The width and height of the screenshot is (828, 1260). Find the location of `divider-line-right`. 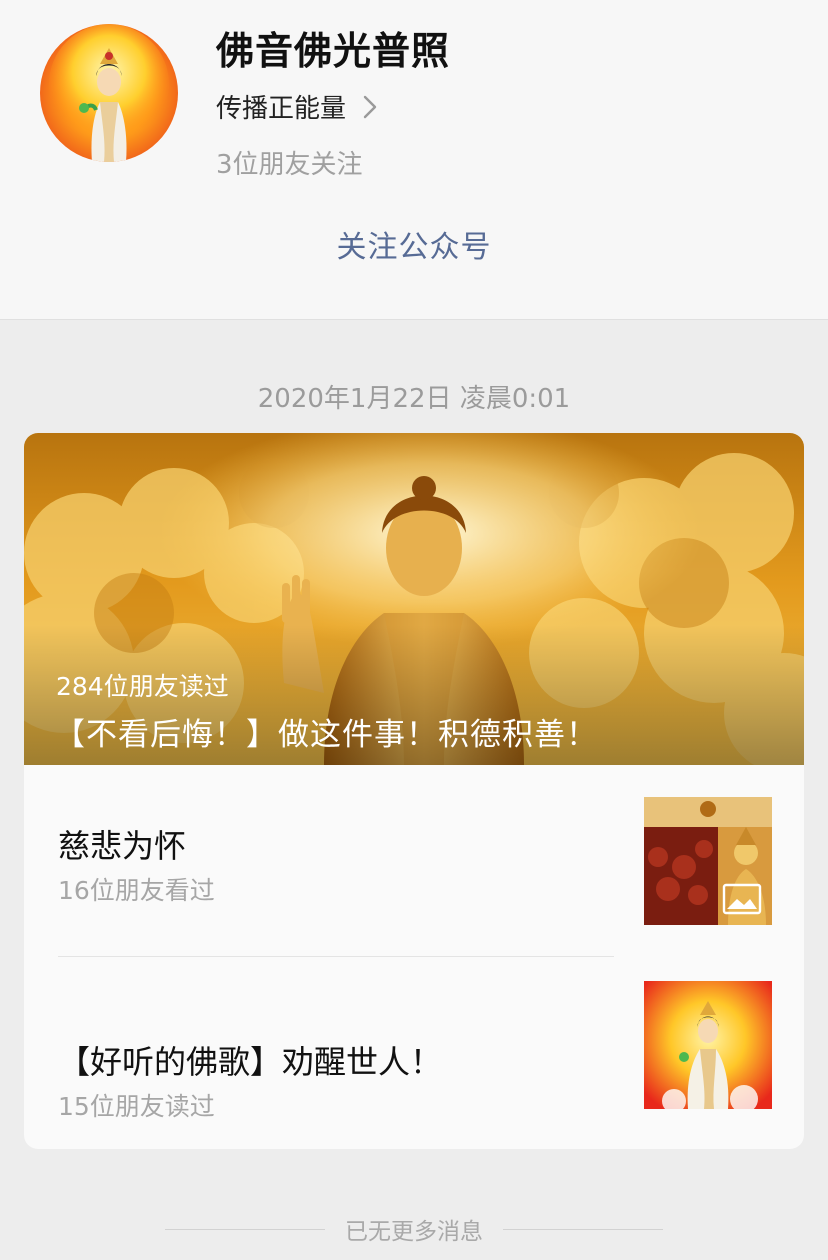

divider-line-right is located at coordinates (583, 1229).